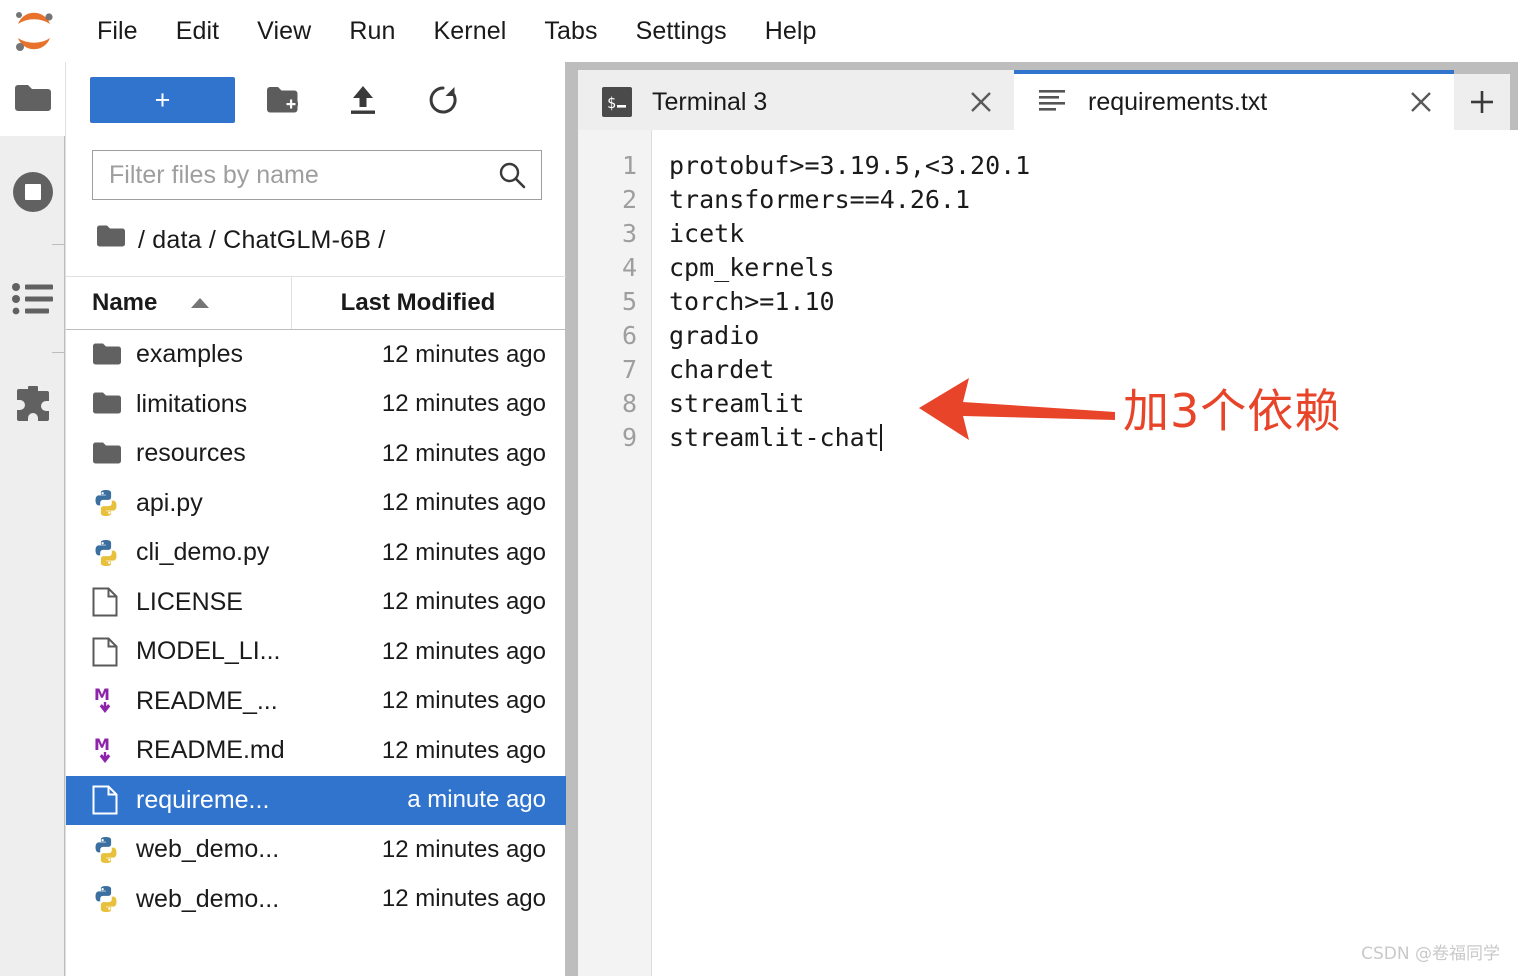 This screenshot has height=976, width=1518. What do you see at coordinates (316, 355) in the screenshot?
I see `file-list-item: examples 12 minutes ago` at bounding box center [316, 355].